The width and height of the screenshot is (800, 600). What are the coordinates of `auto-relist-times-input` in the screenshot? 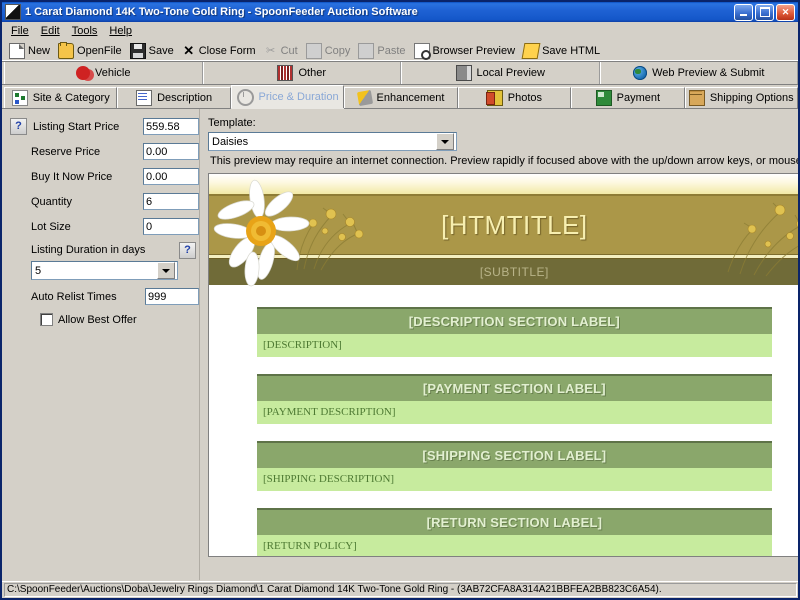 It's located at (172, 296).